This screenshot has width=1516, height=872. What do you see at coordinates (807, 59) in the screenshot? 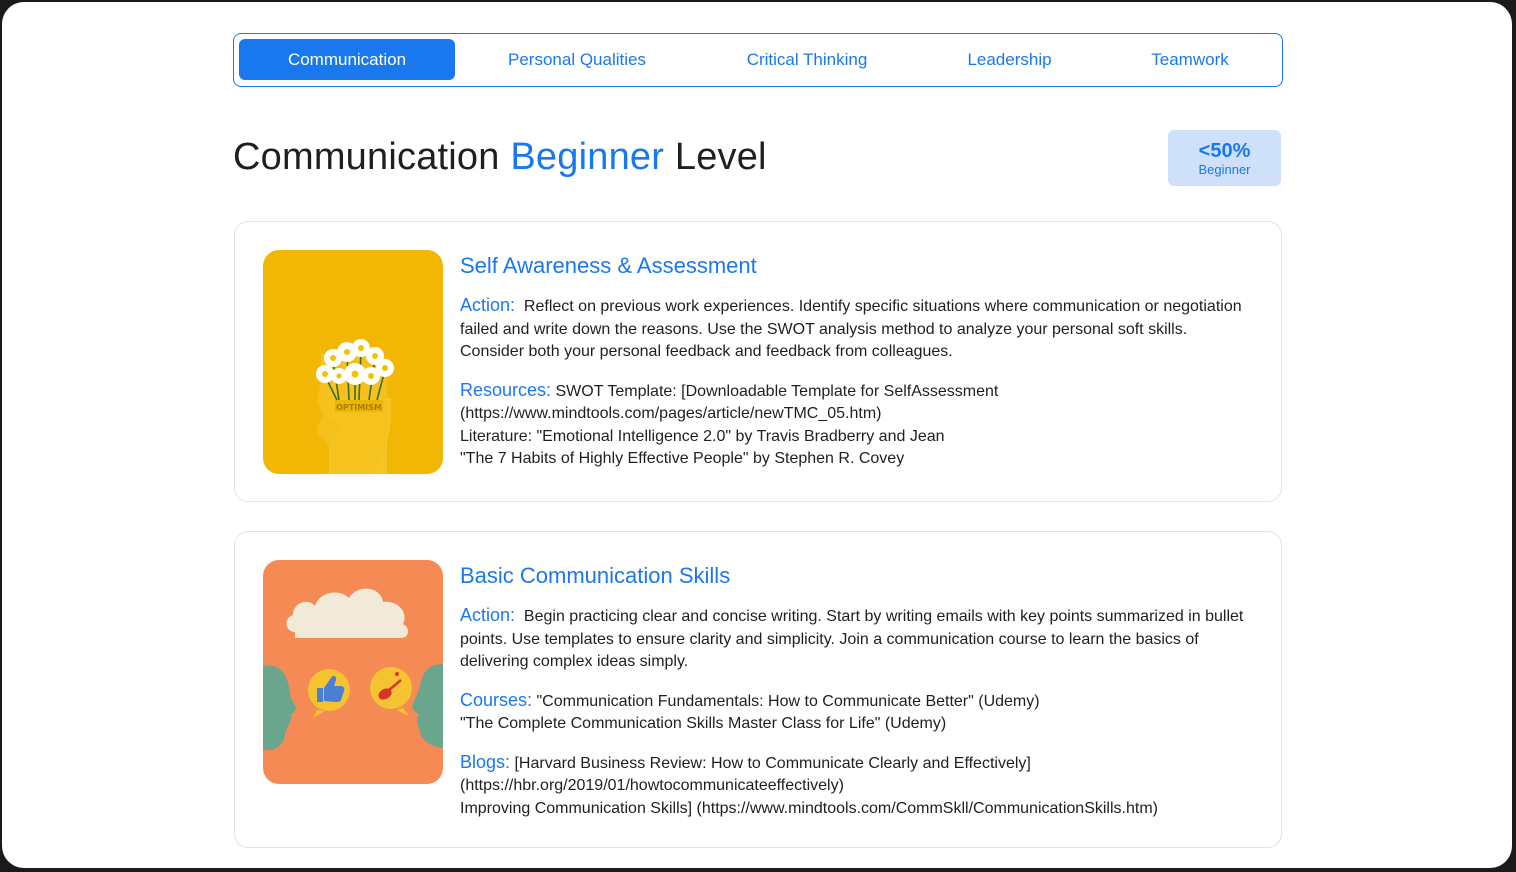
I see `tab-critical-thinking: Critical Thinking` at bounding box center [807, 59].